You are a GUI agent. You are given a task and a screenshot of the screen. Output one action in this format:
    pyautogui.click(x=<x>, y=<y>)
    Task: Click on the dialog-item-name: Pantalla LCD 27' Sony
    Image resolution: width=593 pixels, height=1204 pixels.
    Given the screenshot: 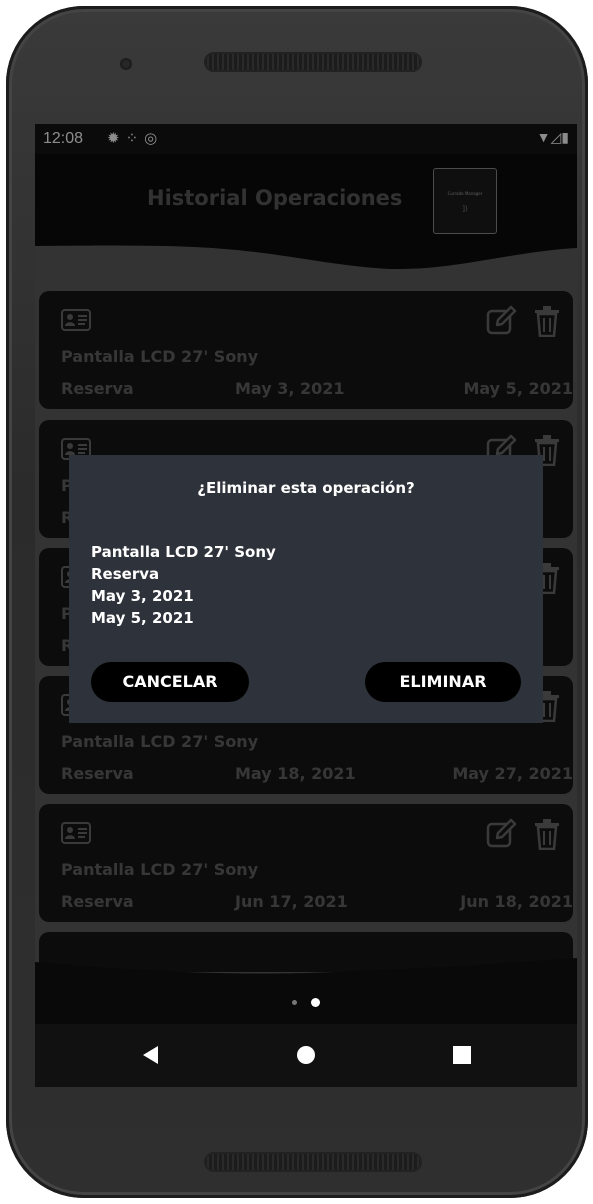 What is the action you would take?
    pyautogui.click(x=183, y=552)
    